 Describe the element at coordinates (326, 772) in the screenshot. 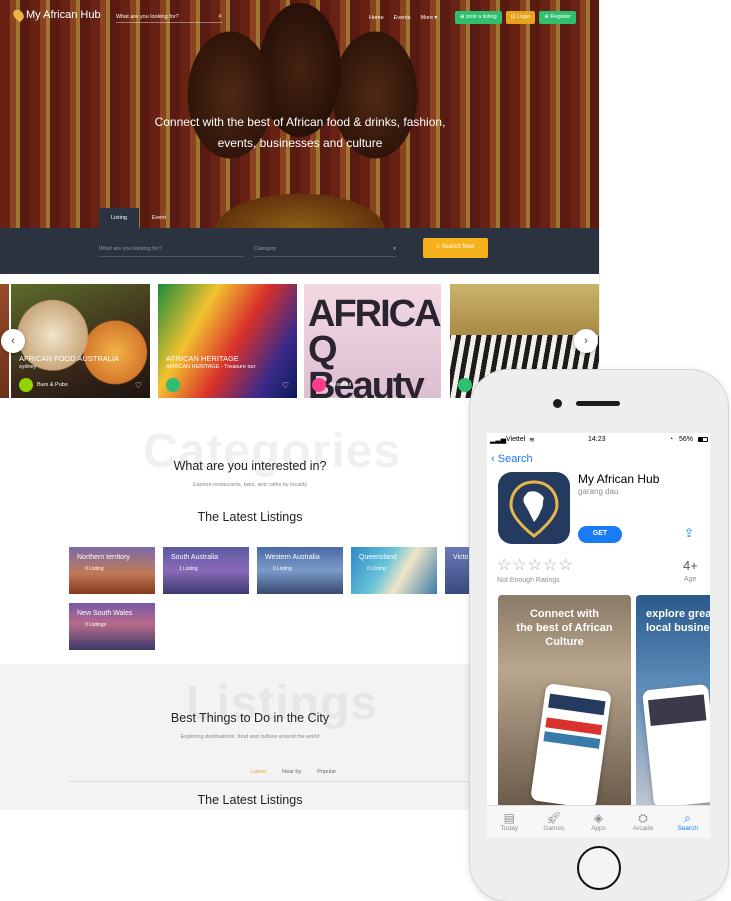

I see `filter-popular: Popular` at that location.